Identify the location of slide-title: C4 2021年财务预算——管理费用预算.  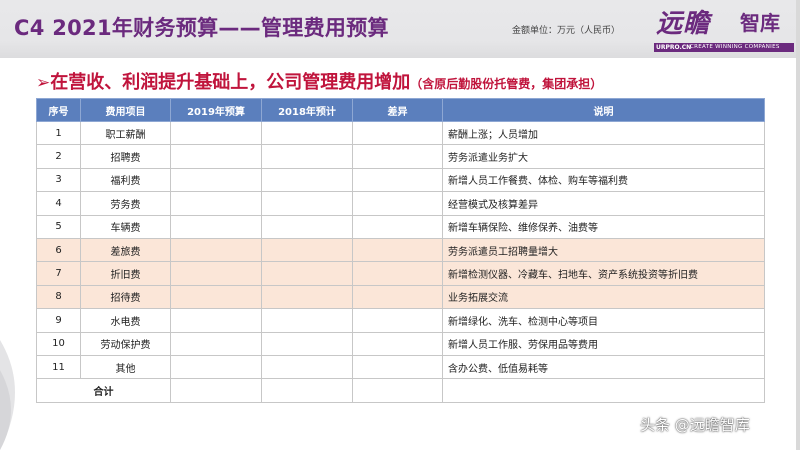
(201, 28).